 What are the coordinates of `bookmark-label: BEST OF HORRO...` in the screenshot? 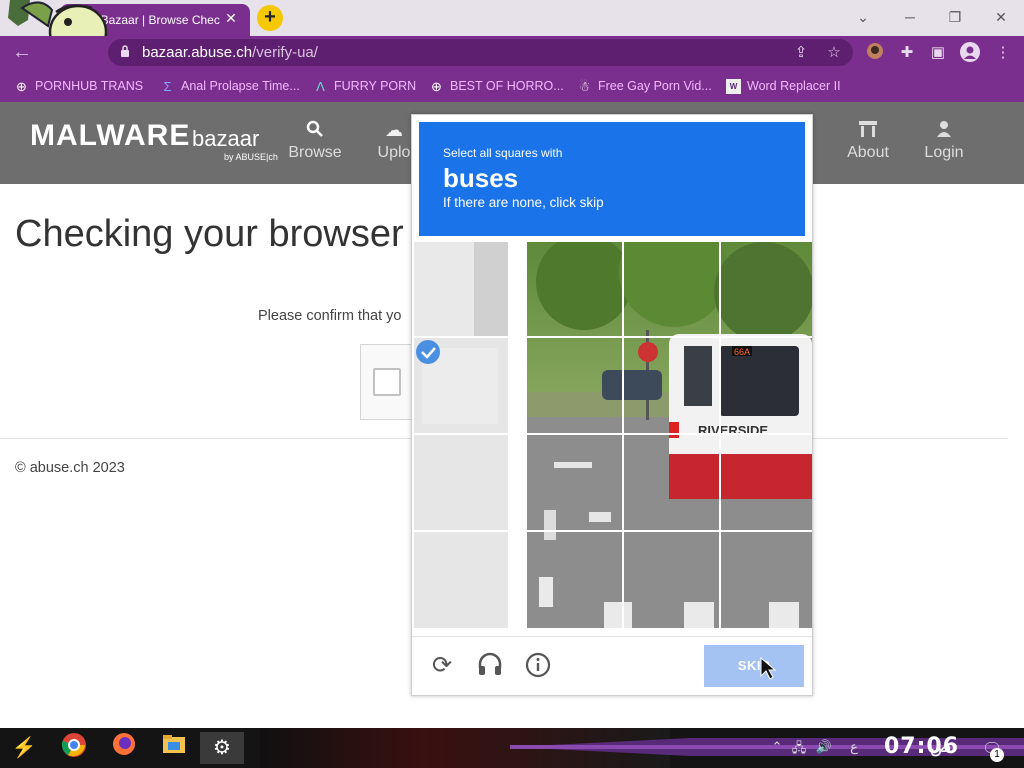 It's located at (507, 86).